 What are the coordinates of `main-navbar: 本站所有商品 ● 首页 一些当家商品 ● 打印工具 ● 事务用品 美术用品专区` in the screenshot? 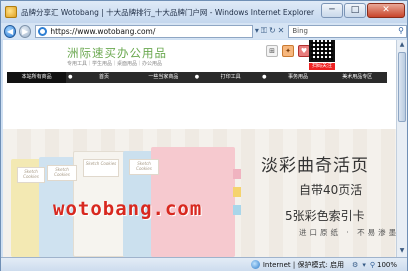 It's located at (197, 77).